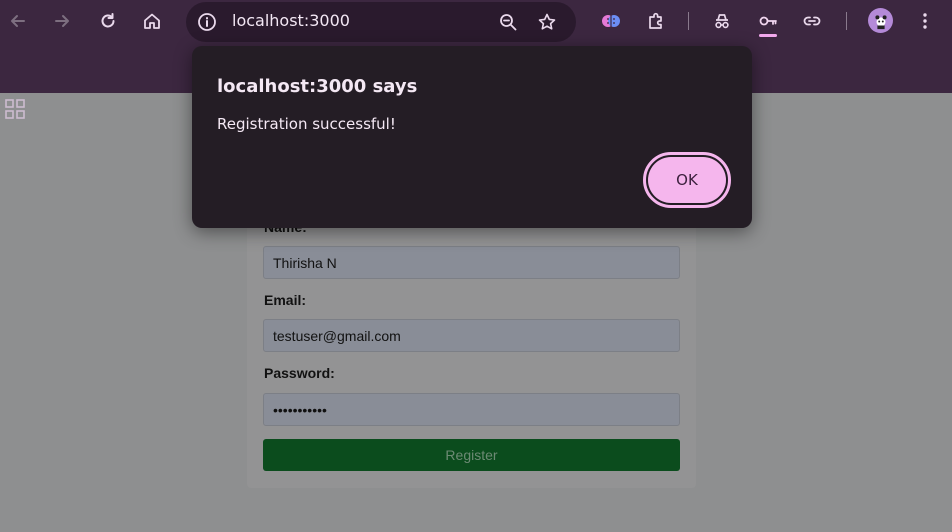  Describe the element at coordinates (611, 21) in the screenshot. I see `gemini-brain-icon` at that location.